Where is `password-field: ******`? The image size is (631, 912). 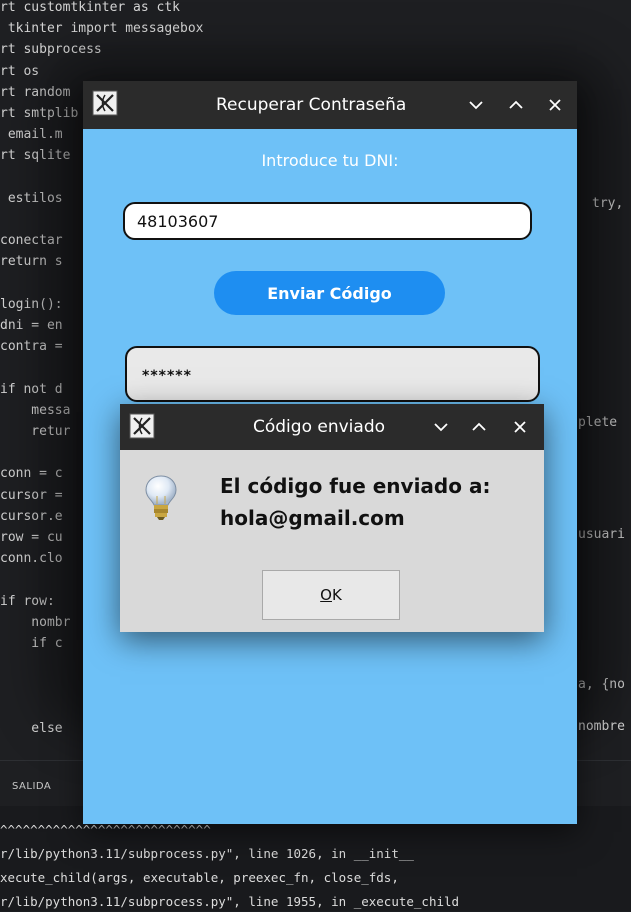
password-field: ****** is located at coordinates (332, 374).